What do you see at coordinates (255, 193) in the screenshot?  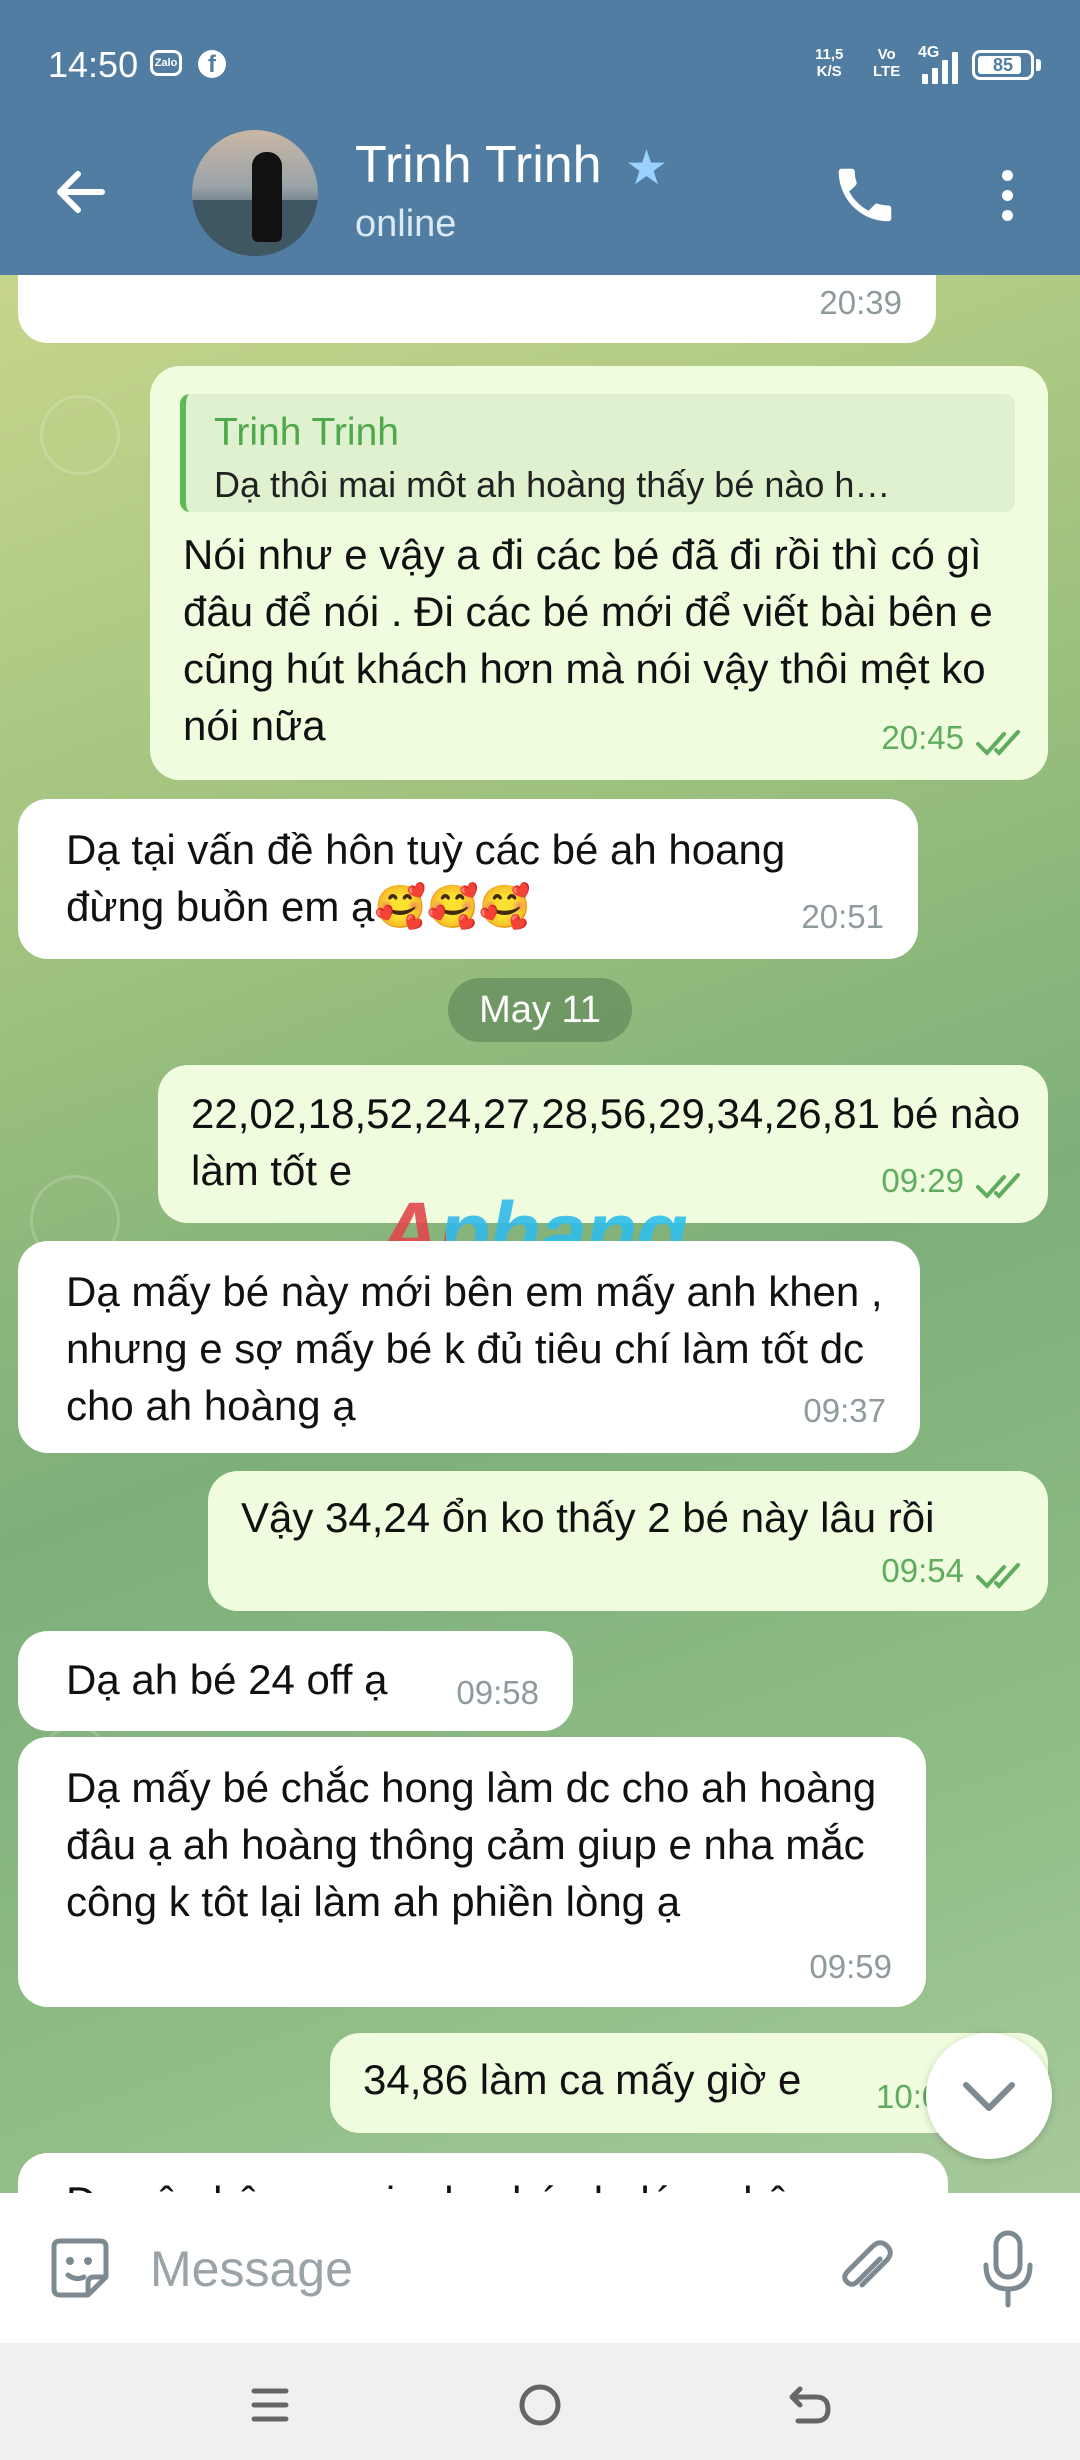 I see `avatar` at bounding box center [255, 193].